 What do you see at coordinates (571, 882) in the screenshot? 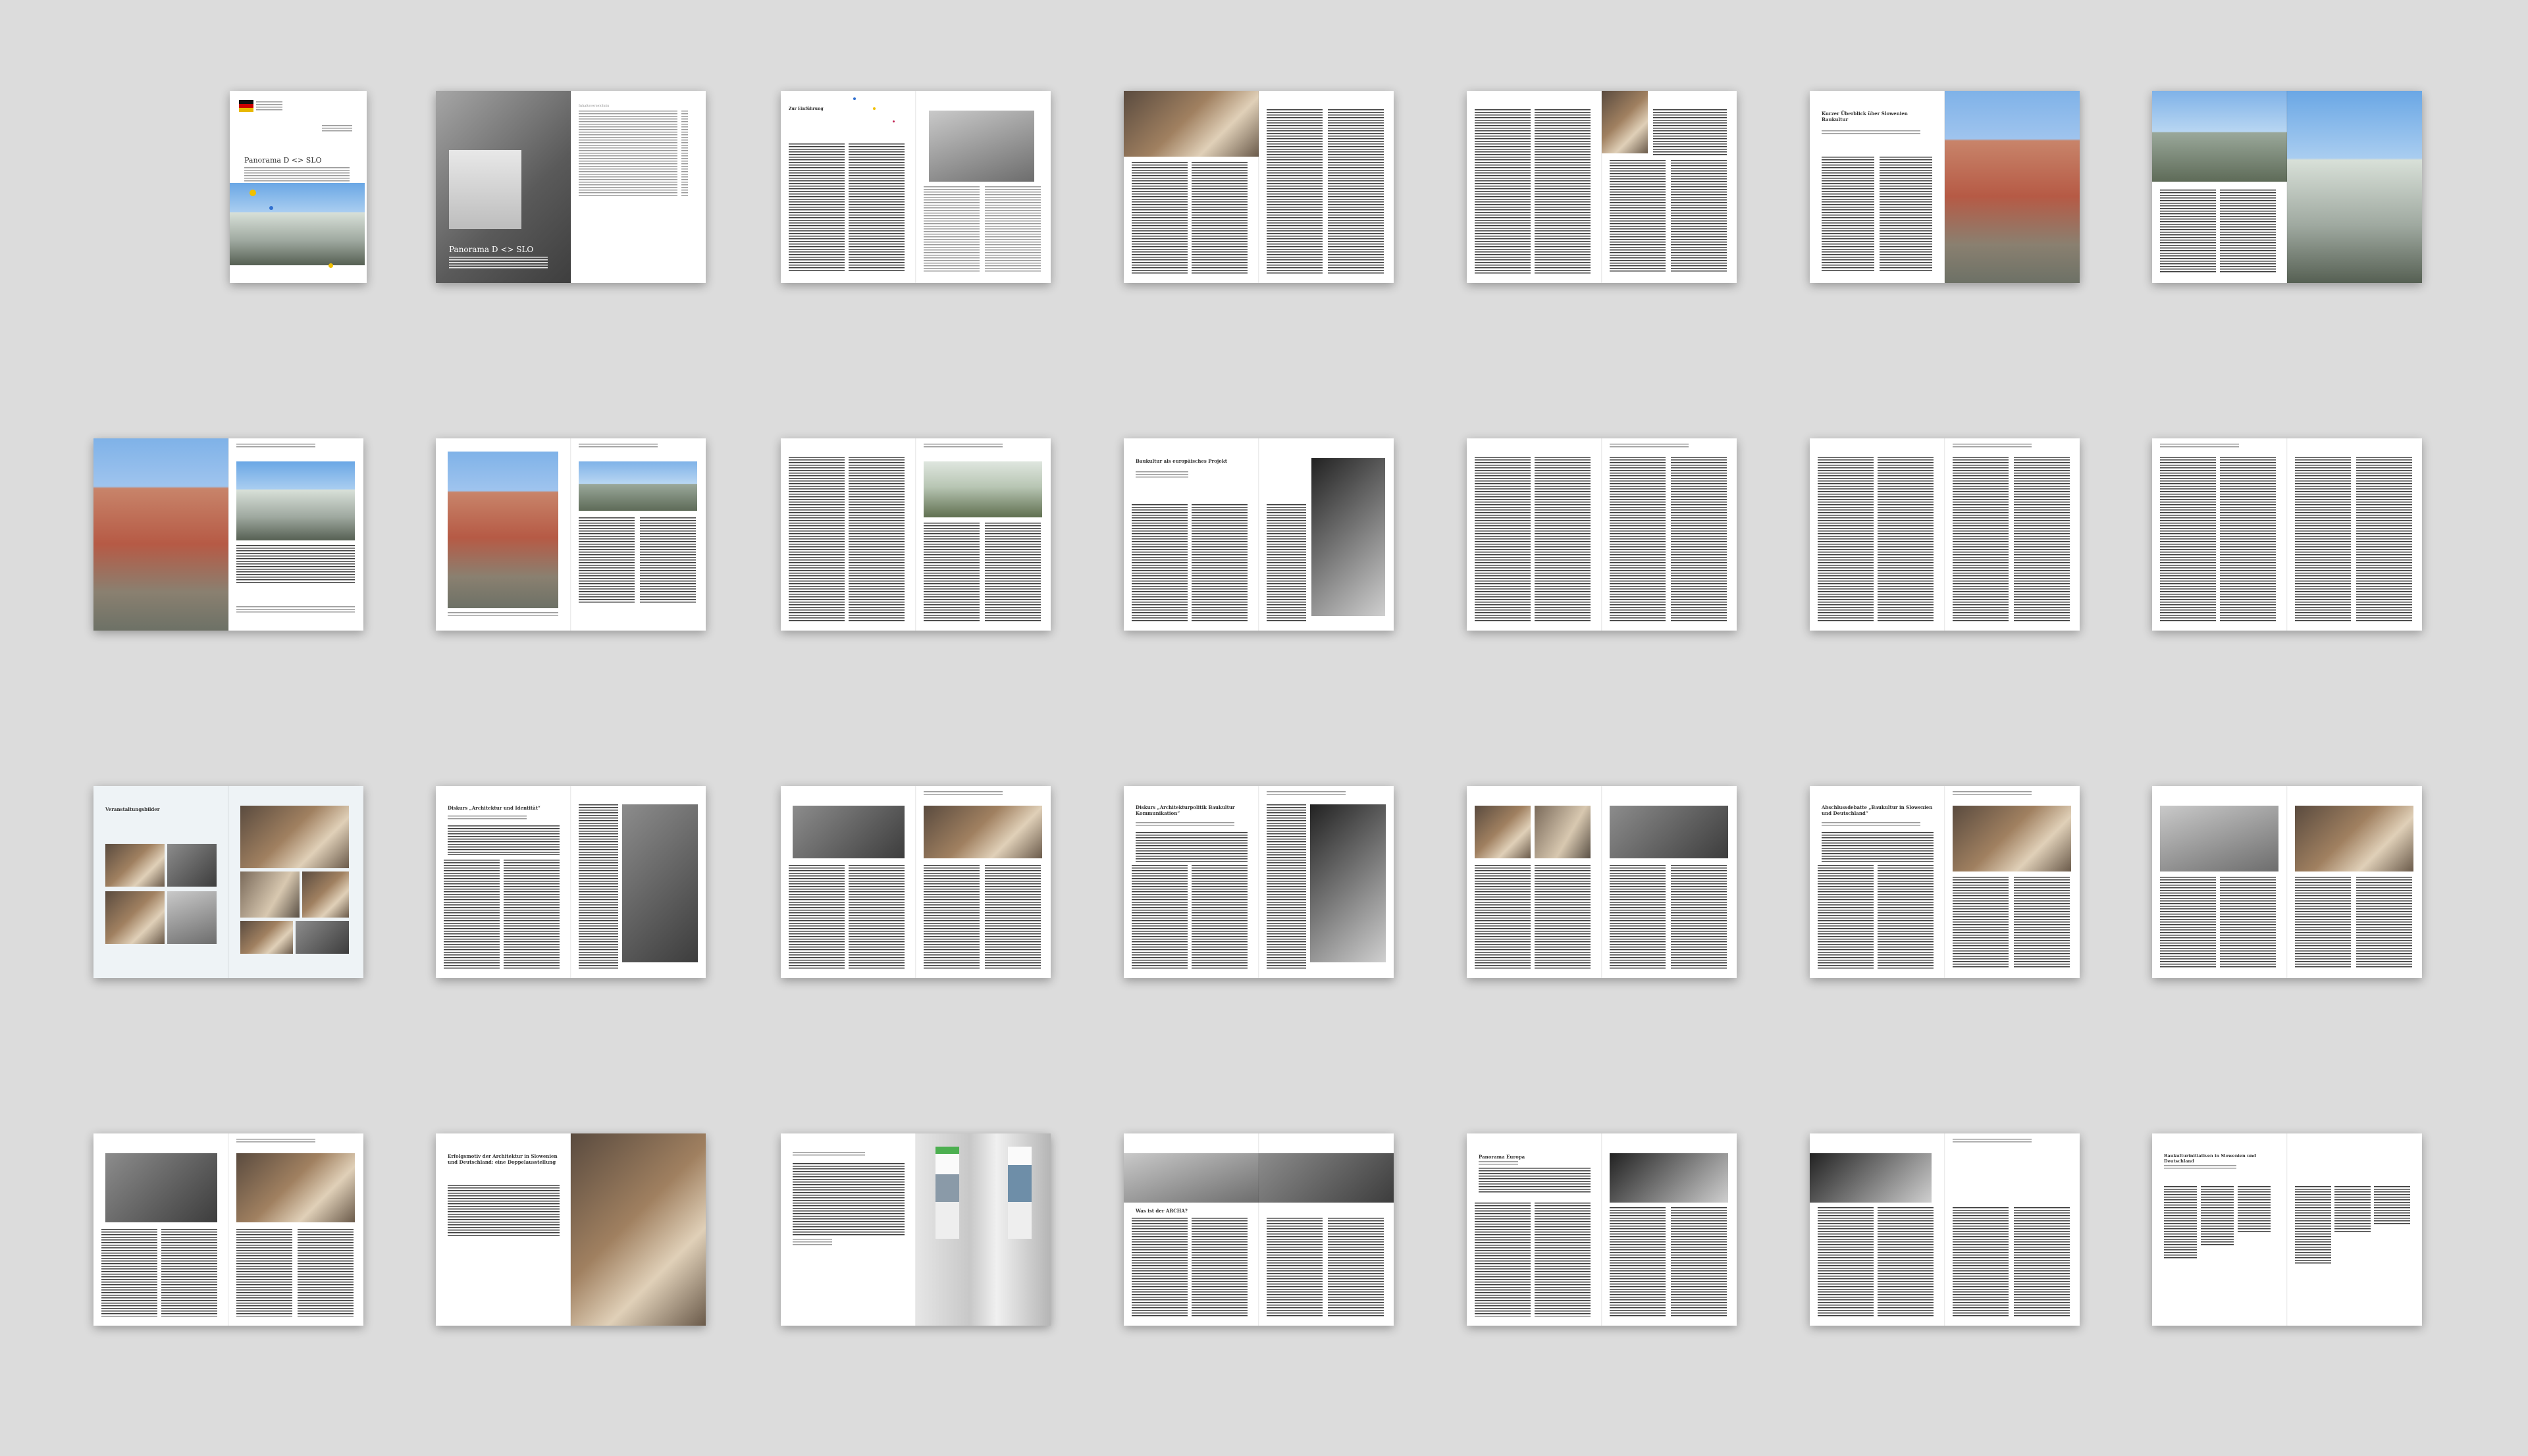
I see `spread-16: Diskurs „Architektur und Identität“` at bounding box center [571, 882].